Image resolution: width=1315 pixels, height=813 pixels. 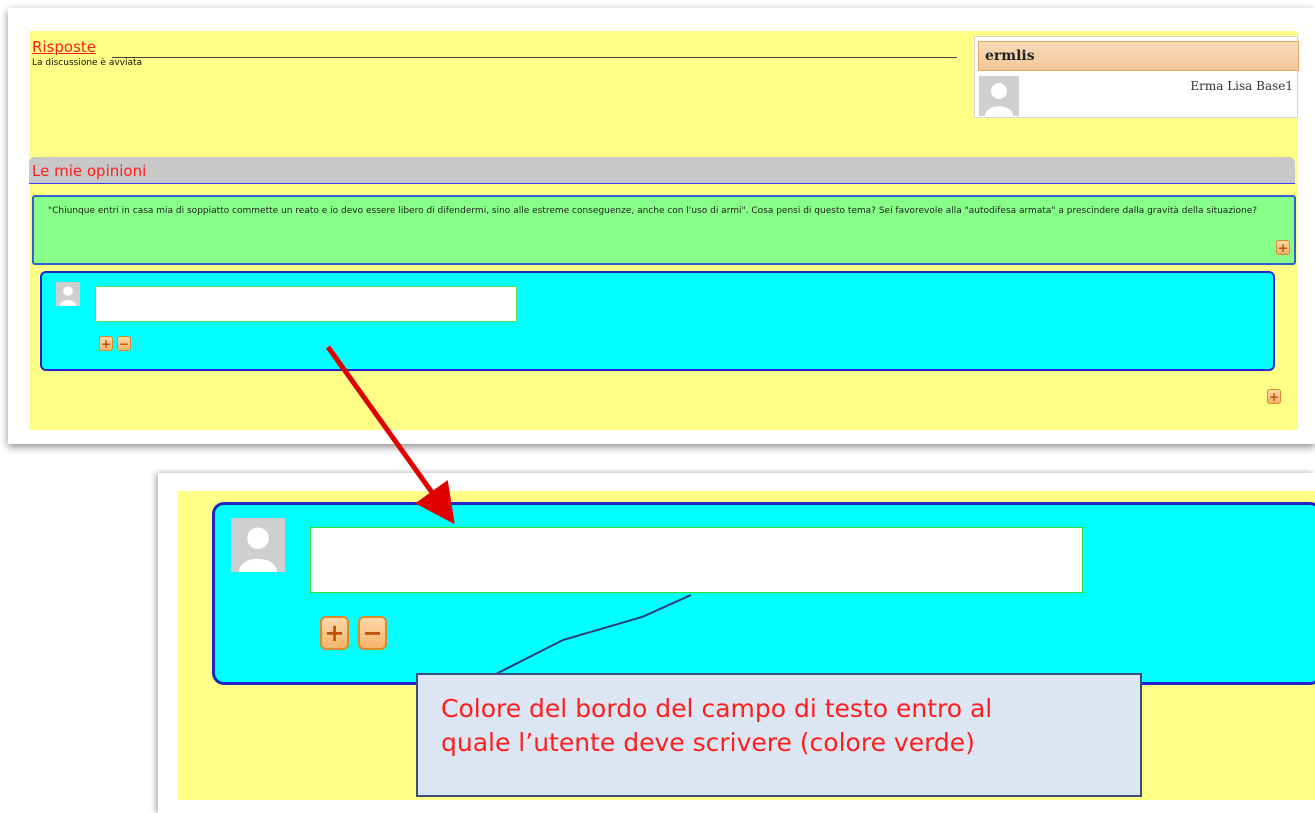 I want to click on zoom-reply-buttons: + −, so click(x=353, y=633).